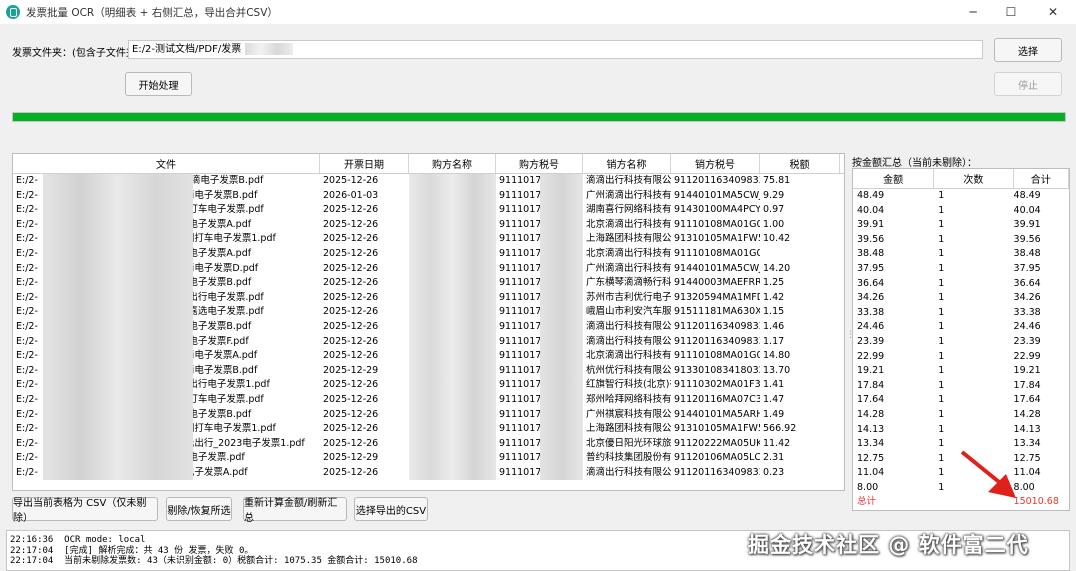 Image resolution: width=1076 pixels, height=571 pixels. What do you see at coordinates (452, 163) in the screenshot?
I see `col-header-buyer-name: 购方名称` at bounding box center [452, 163].